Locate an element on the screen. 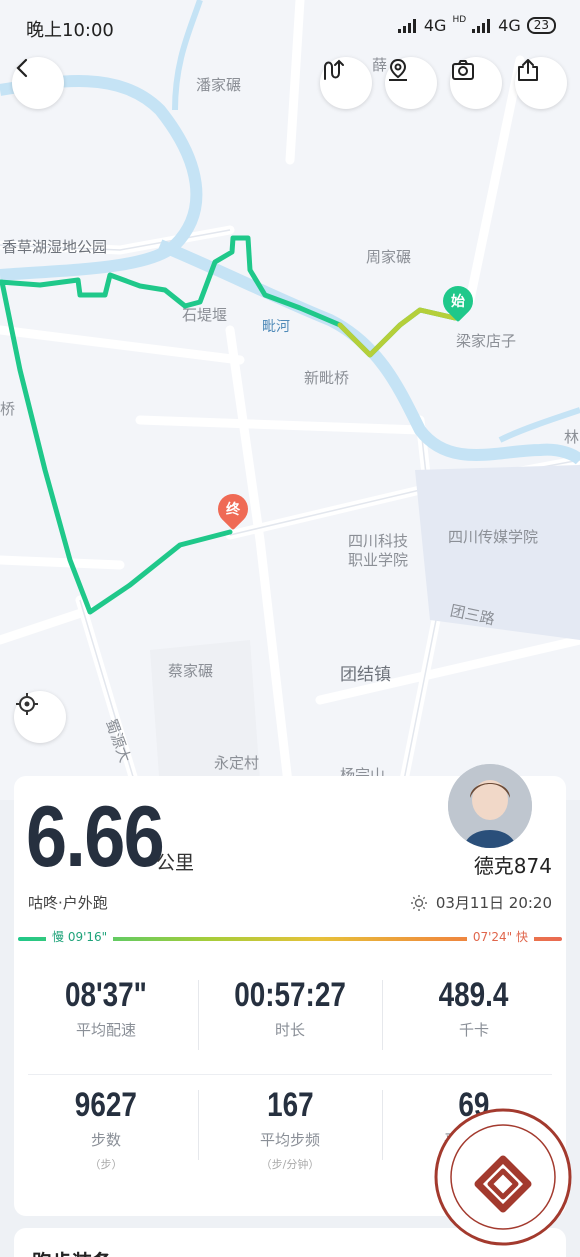 This screenshot has width=580, height=1257. stats-row-1: 08'37" 平均配速 00:57:27 时长 489.4 千卡 is located at coordinates (290, 1013).